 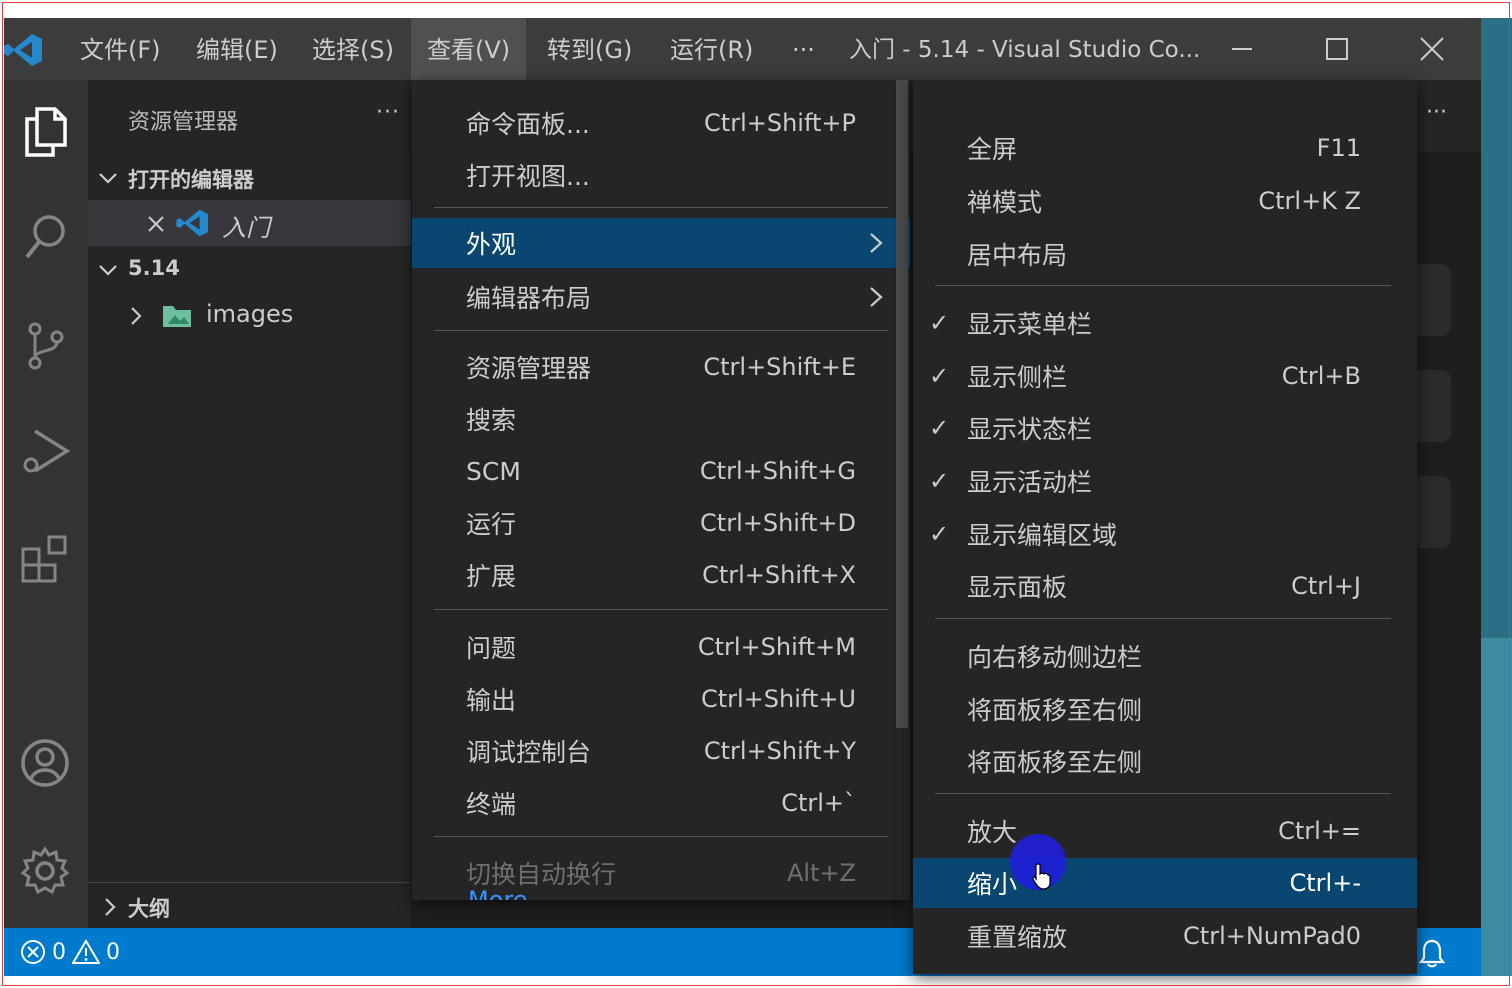 I want to click on appearance-menu-item: 放大 Ctrl+=, so click(x=1165, y=831).